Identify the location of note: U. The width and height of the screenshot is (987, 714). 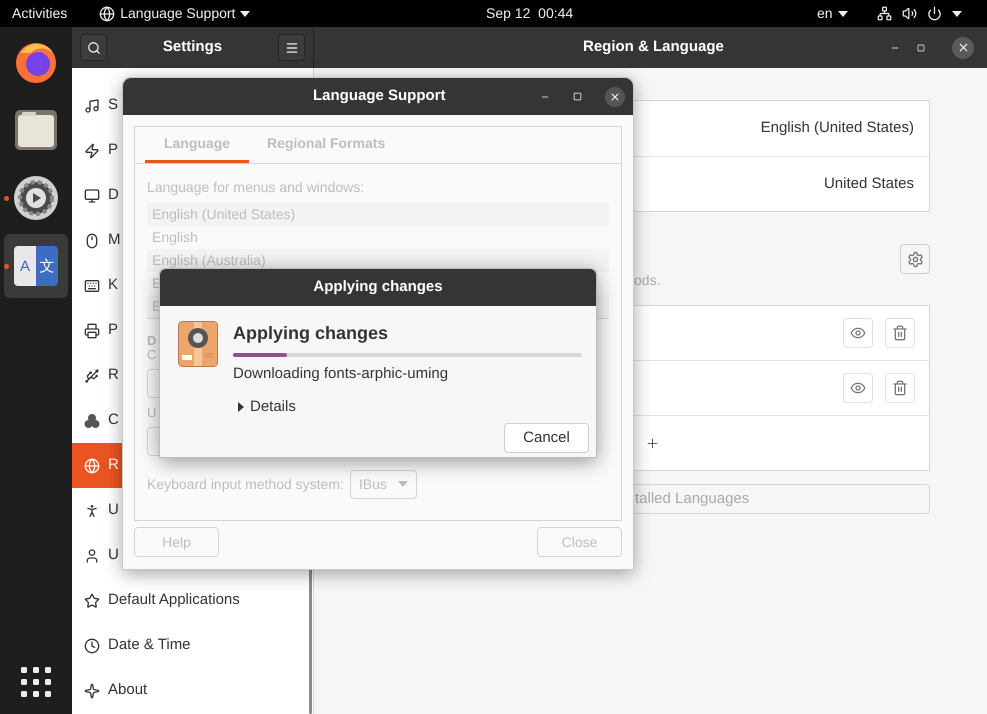
(151, 413).